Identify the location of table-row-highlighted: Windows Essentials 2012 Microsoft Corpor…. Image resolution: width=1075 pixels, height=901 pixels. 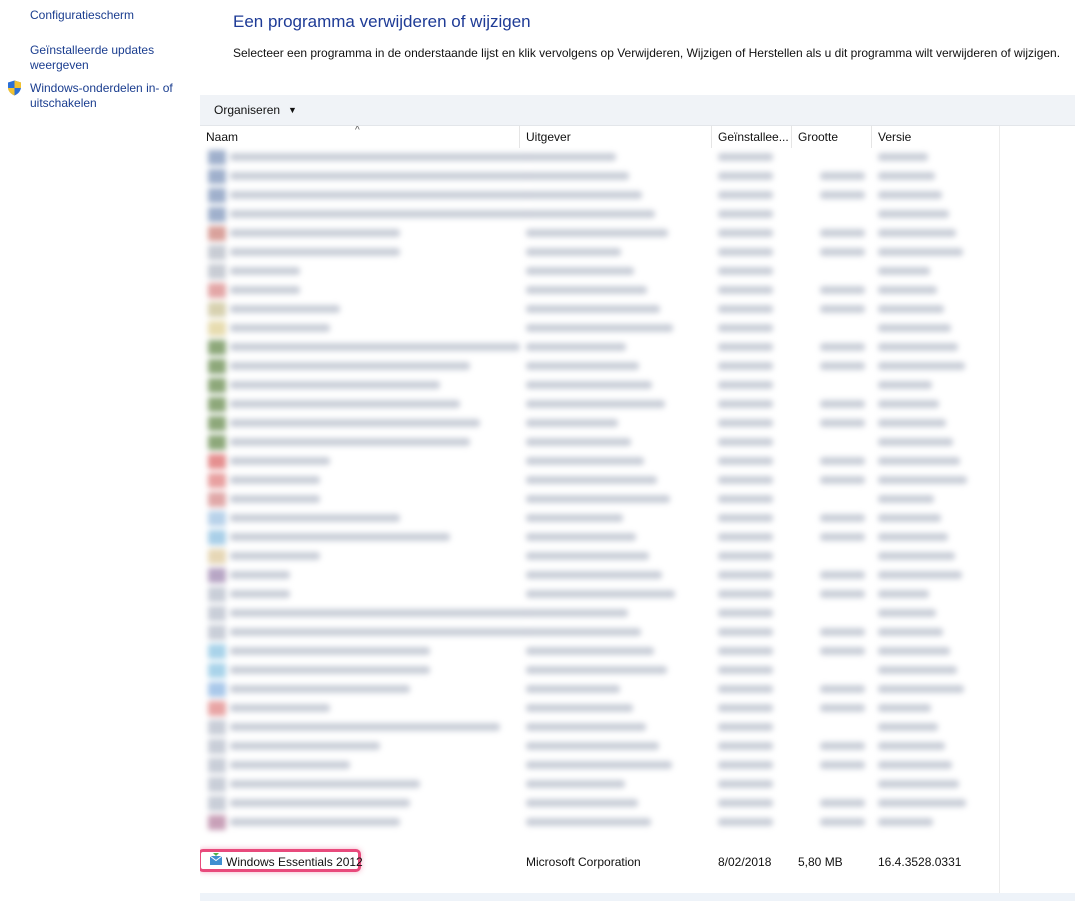
(600, 860).